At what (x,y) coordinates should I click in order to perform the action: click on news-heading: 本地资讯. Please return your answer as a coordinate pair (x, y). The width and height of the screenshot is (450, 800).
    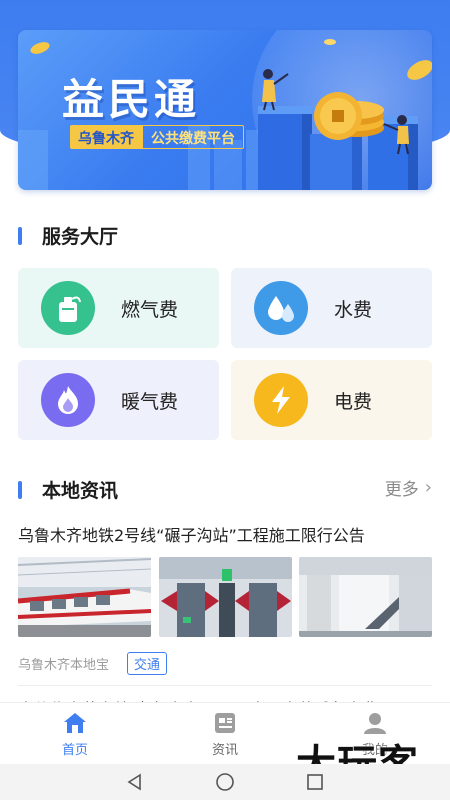
    Looking at the image, I should click on (68, 489).